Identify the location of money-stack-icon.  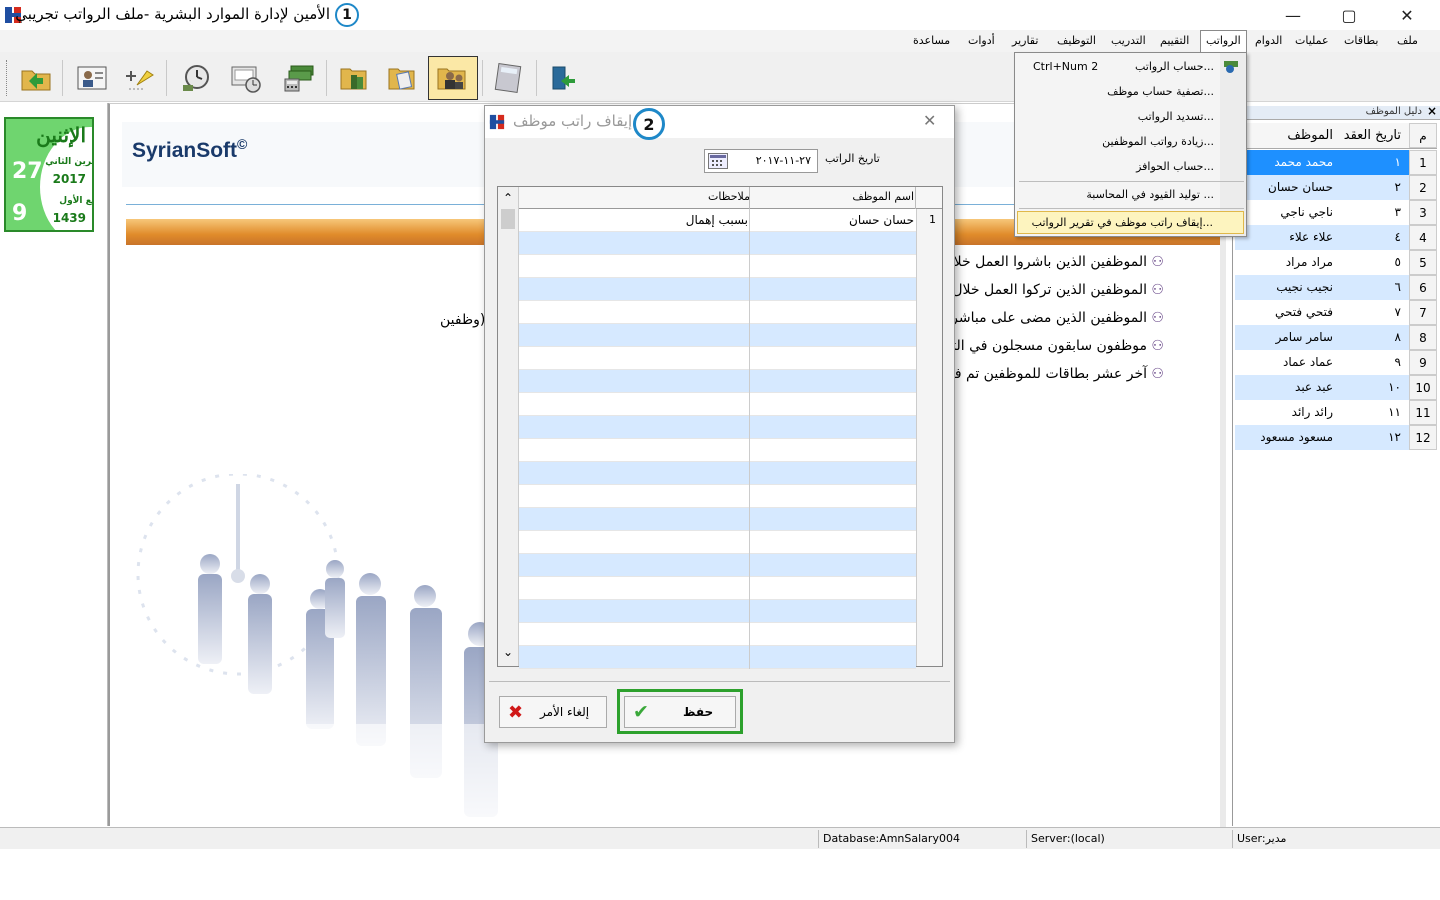
(300, 78).